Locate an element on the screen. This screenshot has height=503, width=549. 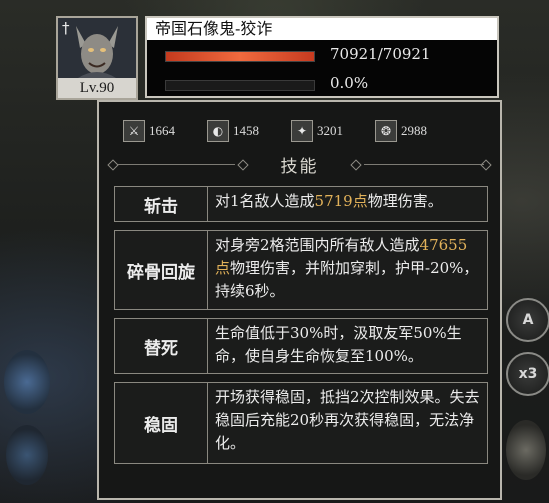
skill-desc-text: 物理伤害。 is located at coordinates (405, 201).